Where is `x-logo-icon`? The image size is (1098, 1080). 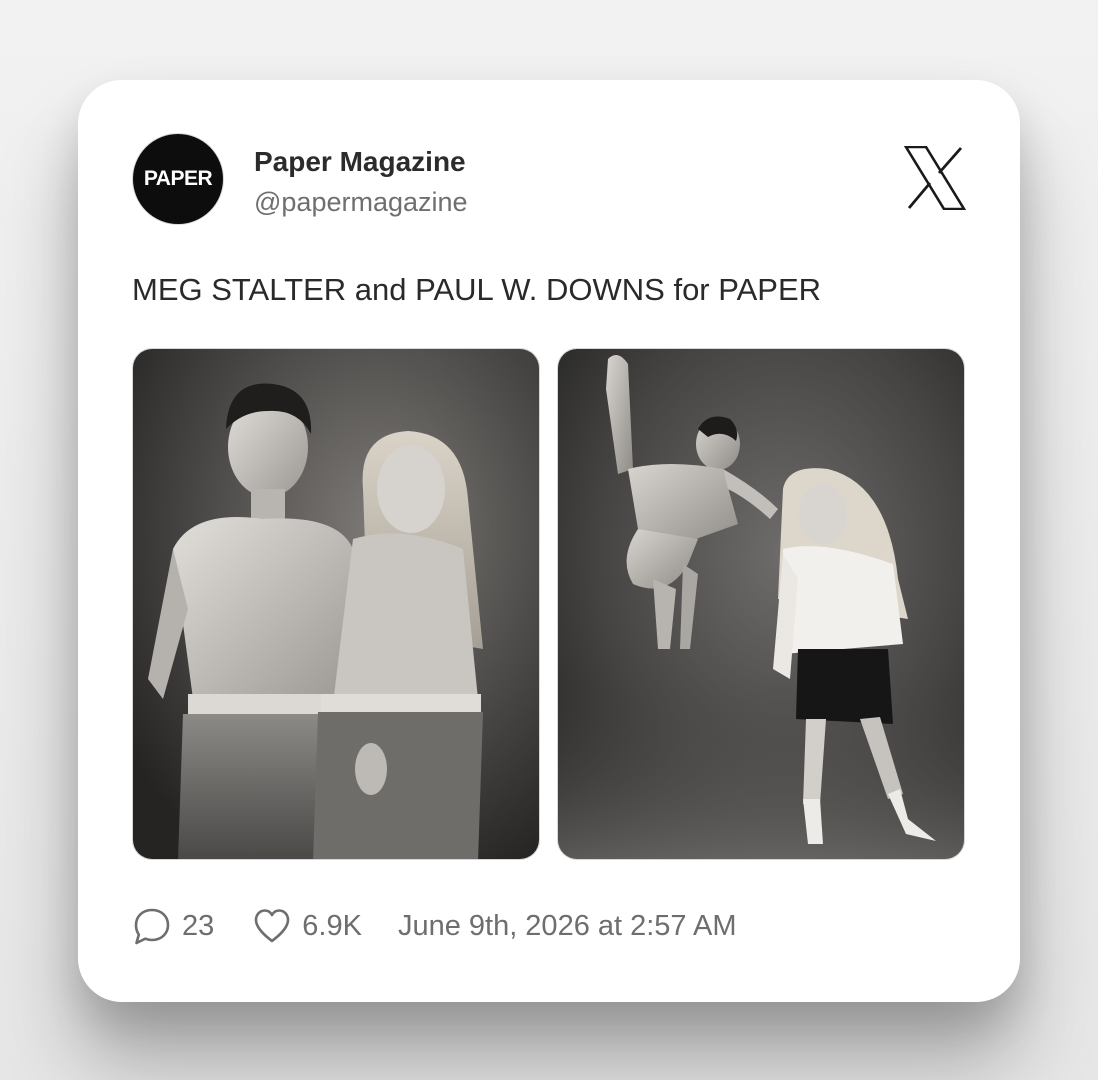
x-logo-icon is located at coordinates (935, 178).